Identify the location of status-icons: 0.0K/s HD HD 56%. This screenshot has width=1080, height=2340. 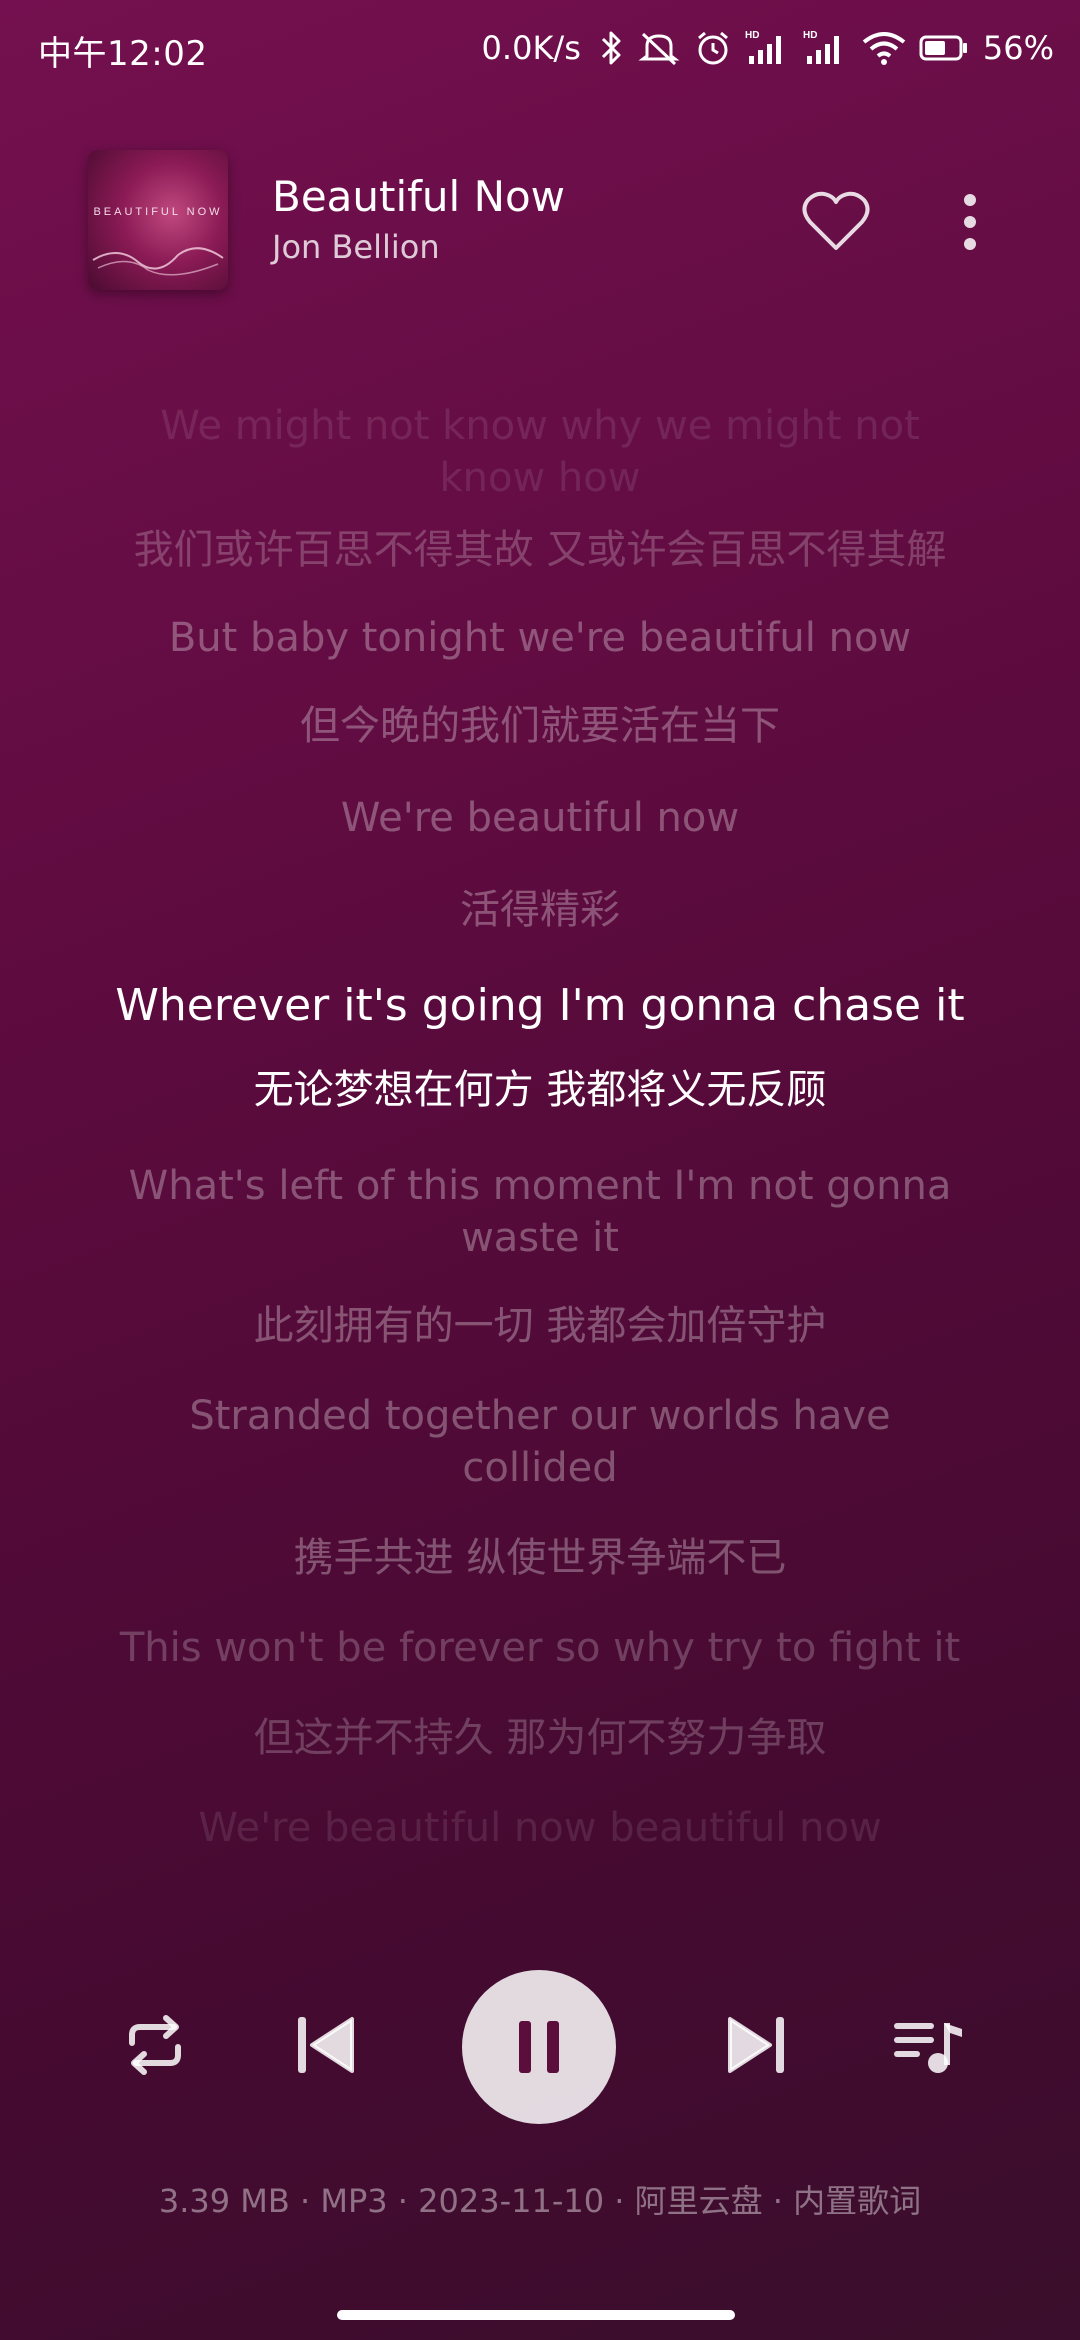
(768, 48).